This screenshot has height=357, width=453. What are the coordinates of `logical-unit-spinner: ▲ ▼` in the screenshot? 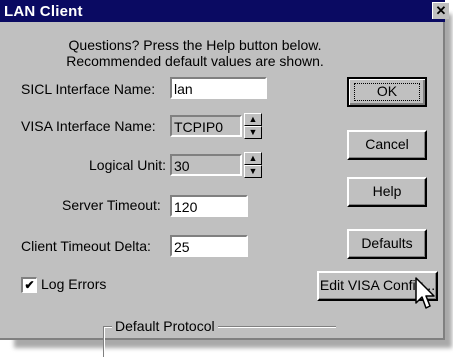 It's located at (253, 165).